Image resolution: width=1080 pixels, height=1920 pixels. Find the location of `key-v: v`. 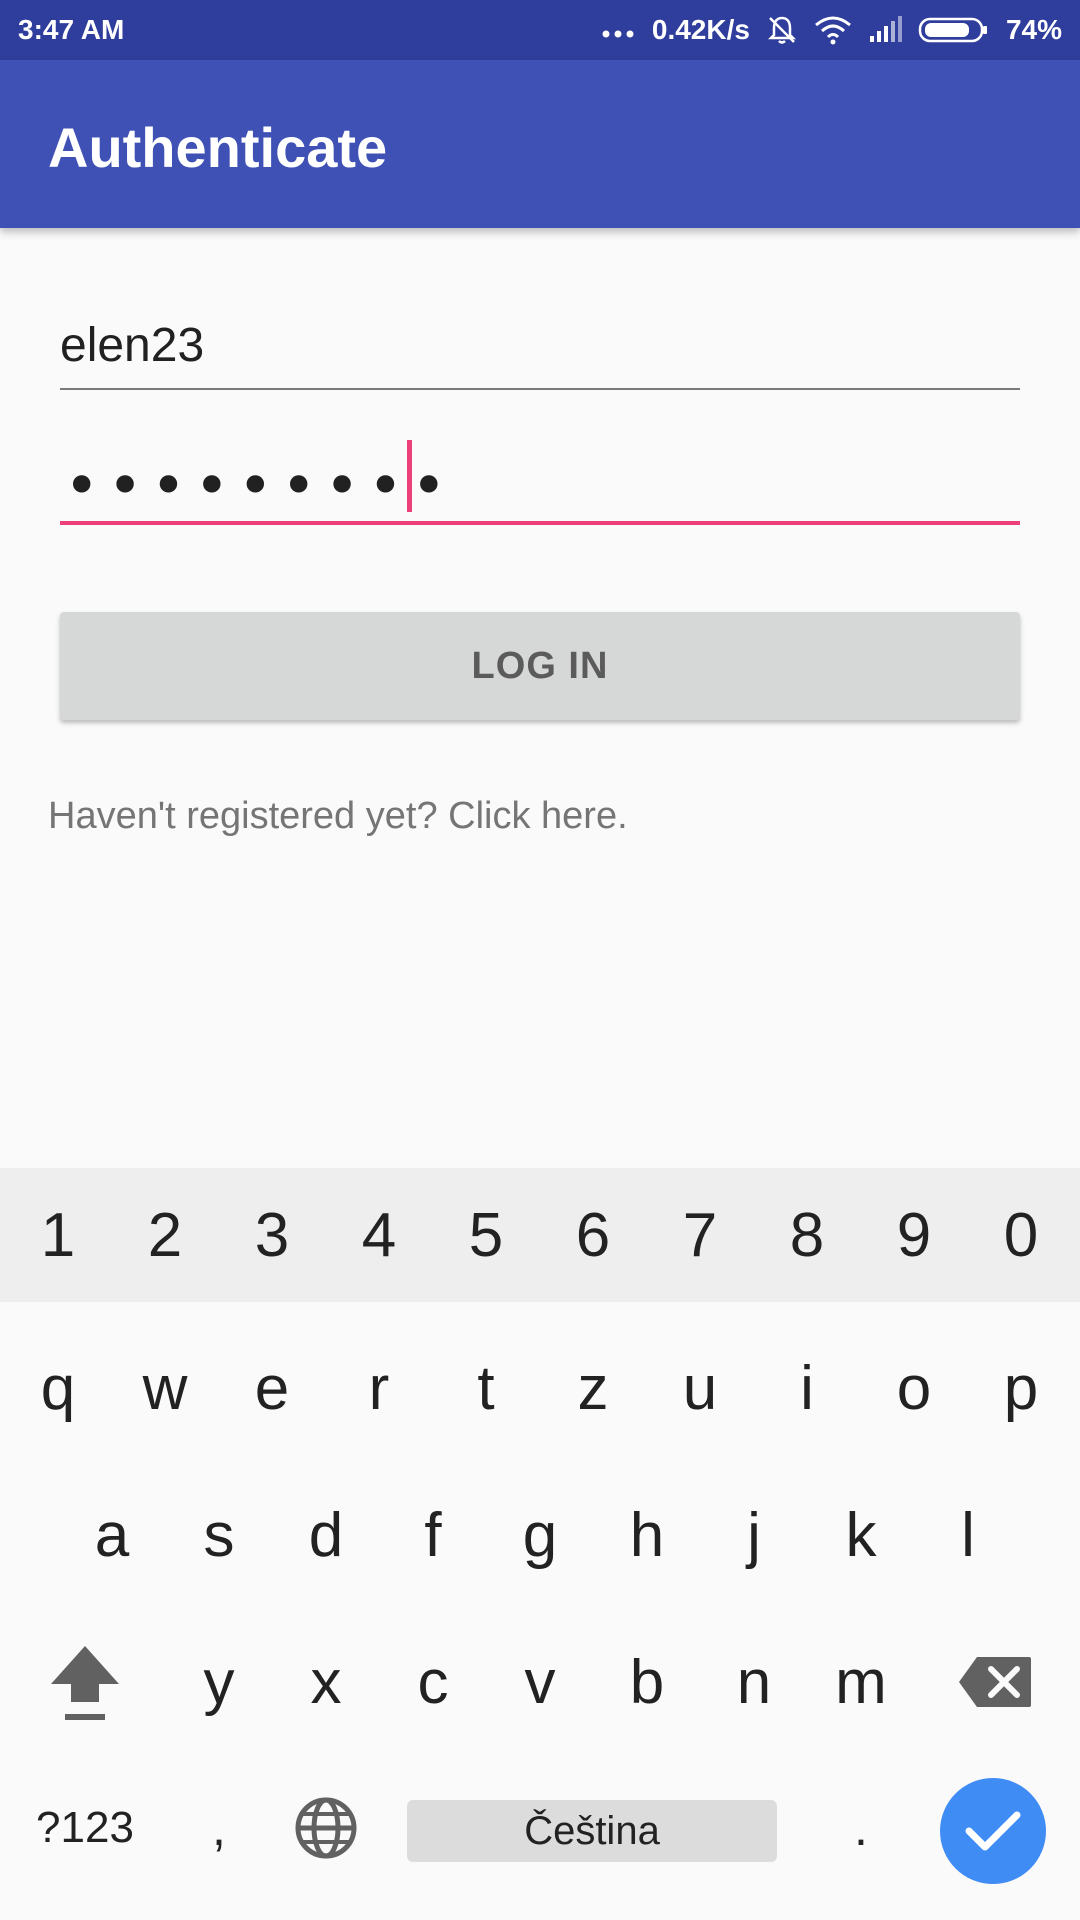

key-v: v is located at coordinates (540, 1682).